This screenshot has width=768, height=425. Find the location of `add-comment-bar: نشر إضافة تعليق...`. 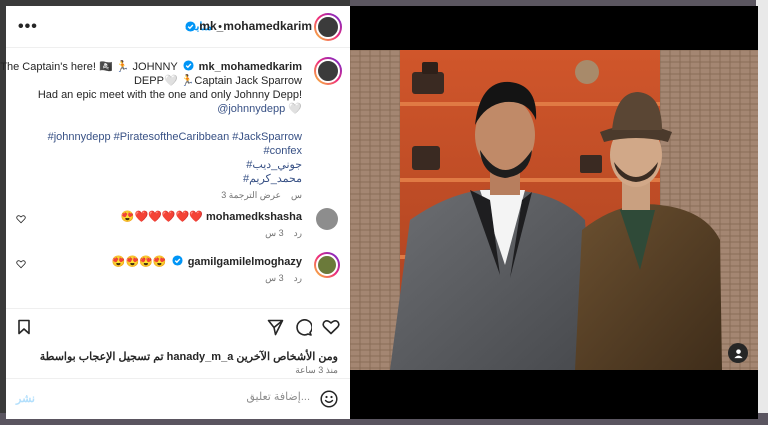

add-comment-bar: نشر إضافة تعليق... is located at coordinates (178, 398).